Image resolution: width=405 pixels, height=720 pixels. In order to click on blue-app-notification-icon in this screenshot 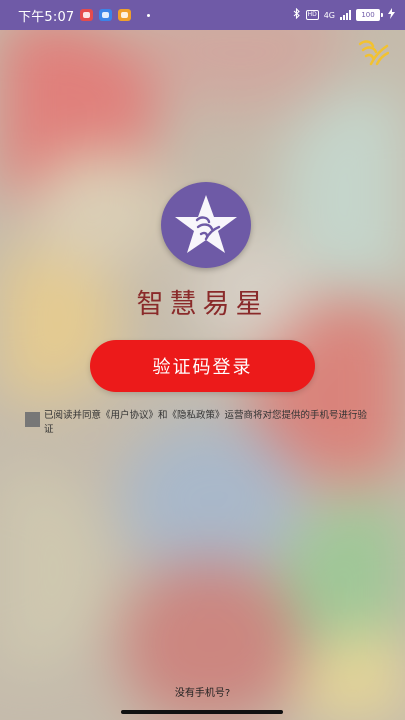, I will do `click(106, 15)`.